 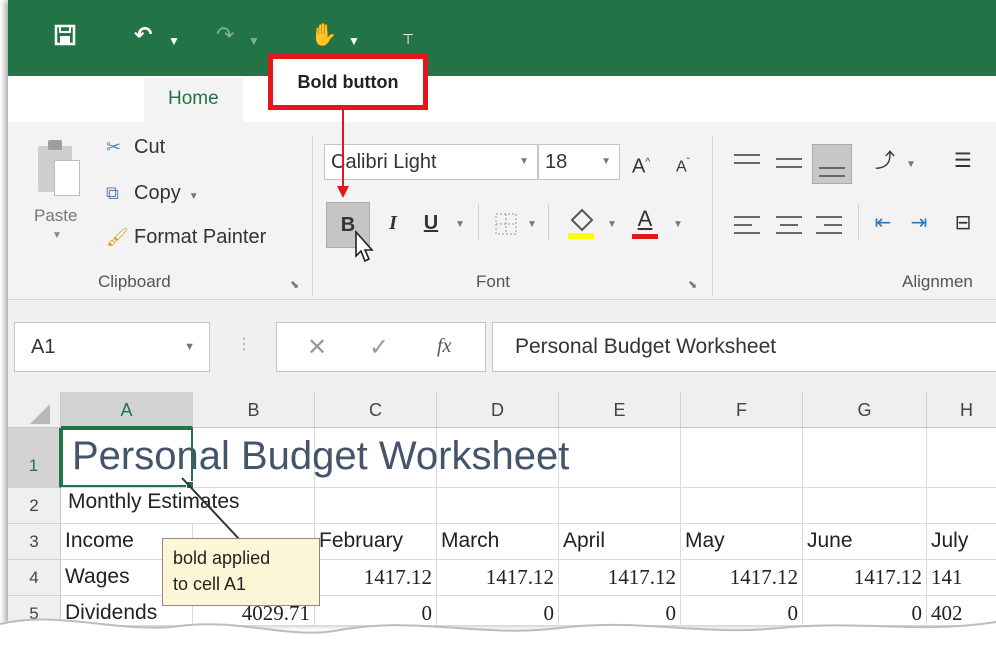 What do you see at coordinates (225, 35) in the screenshot?
I see `redo-icon: ↷` at bounding box center [225, 35].